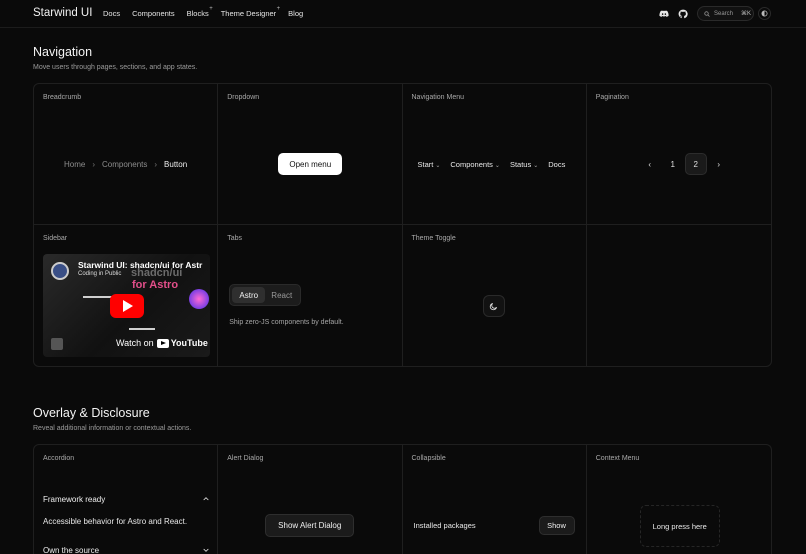 The width and height of the screenshot is (806, 554). I want to click on search-label: Search, so click(724, 13).